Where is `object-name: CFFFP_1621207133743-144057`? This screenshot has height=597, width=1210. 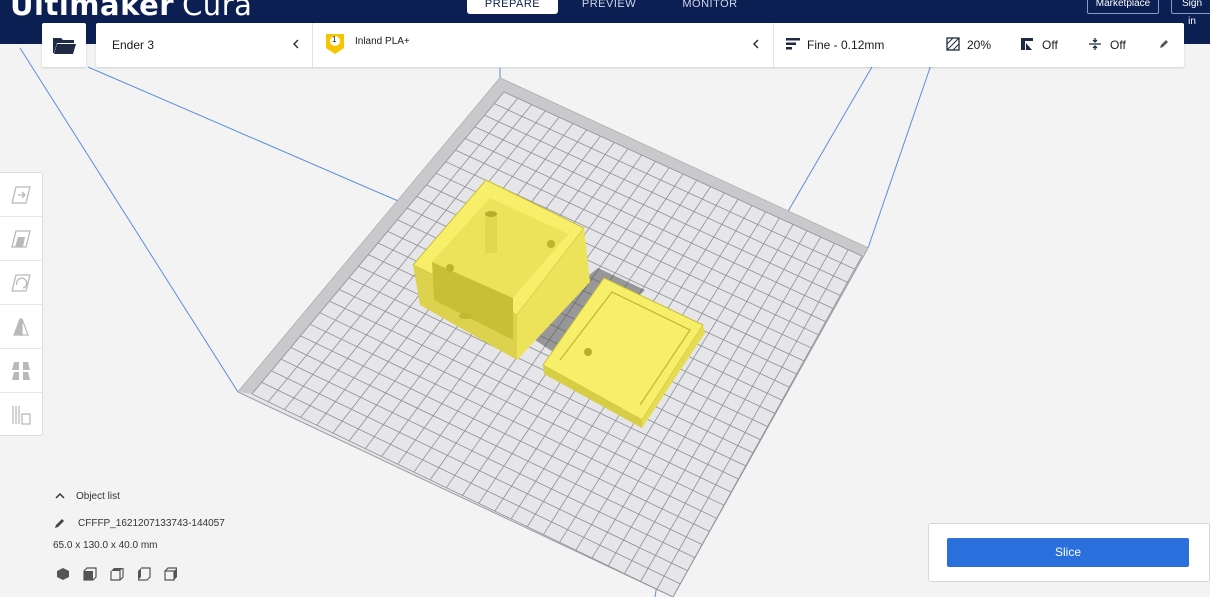
object-name: CFFFP_1621207133743-144057 is located at coordinates (151, 523).